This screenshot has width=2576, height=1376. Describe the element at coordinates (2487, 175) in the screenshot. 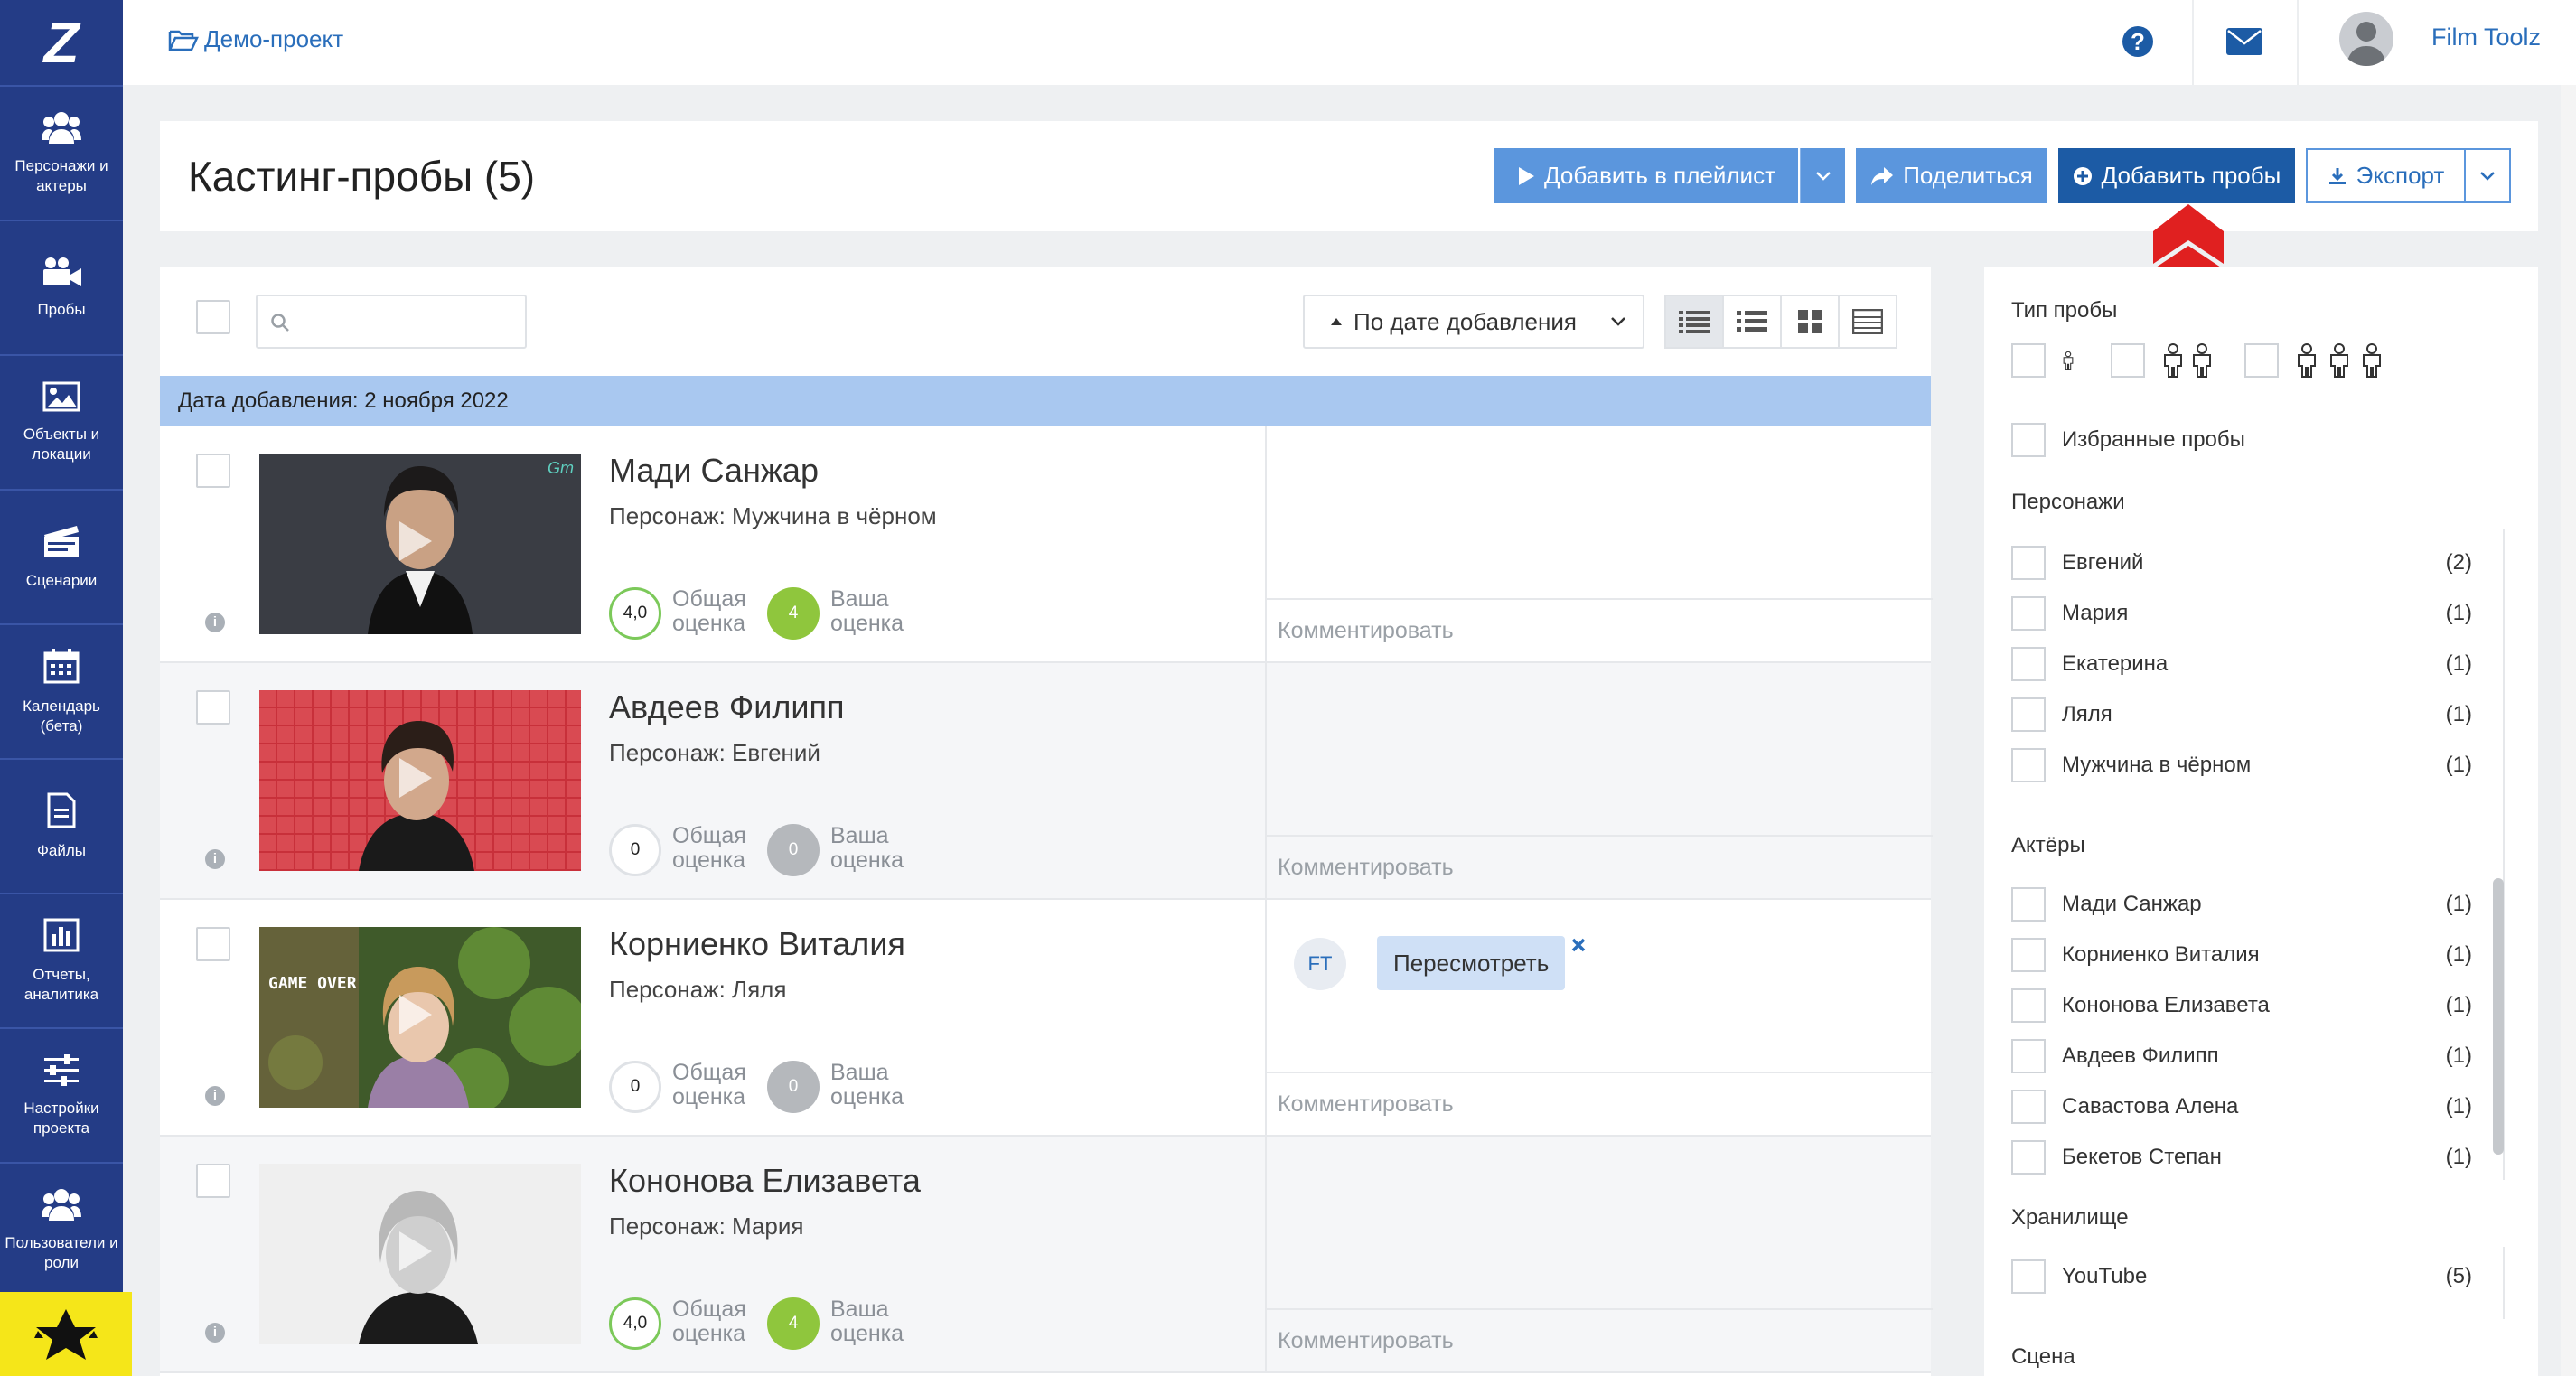

I see `export-dropdown-button` at that location.